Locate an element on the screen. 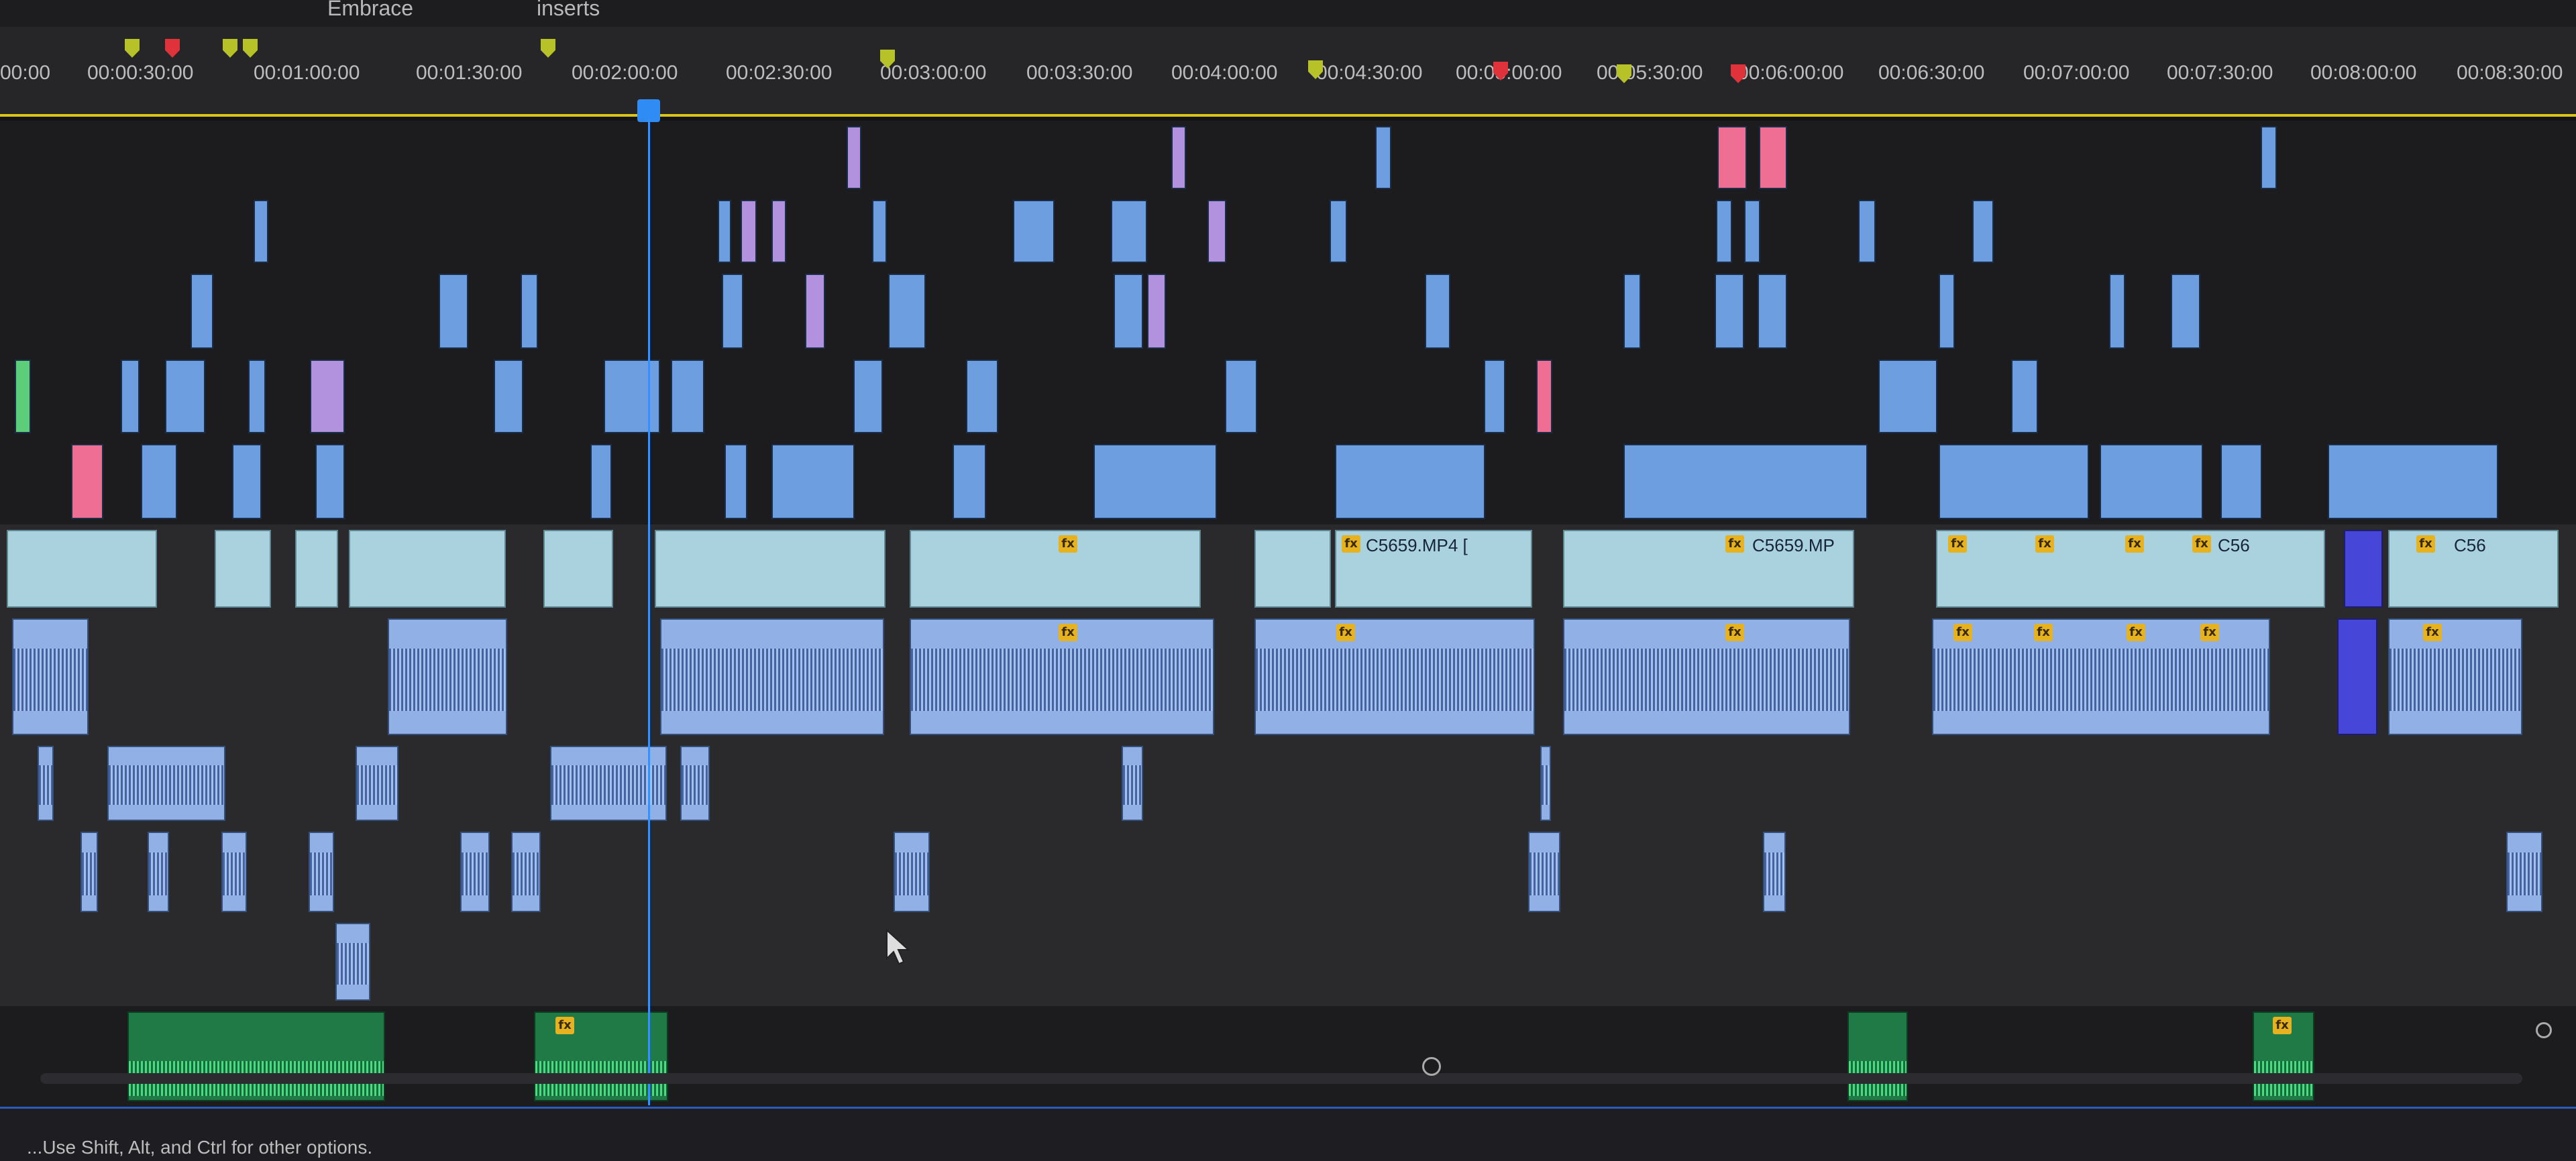  audio-clip: fx fx fx fx is located at coordinates (2101, 677).